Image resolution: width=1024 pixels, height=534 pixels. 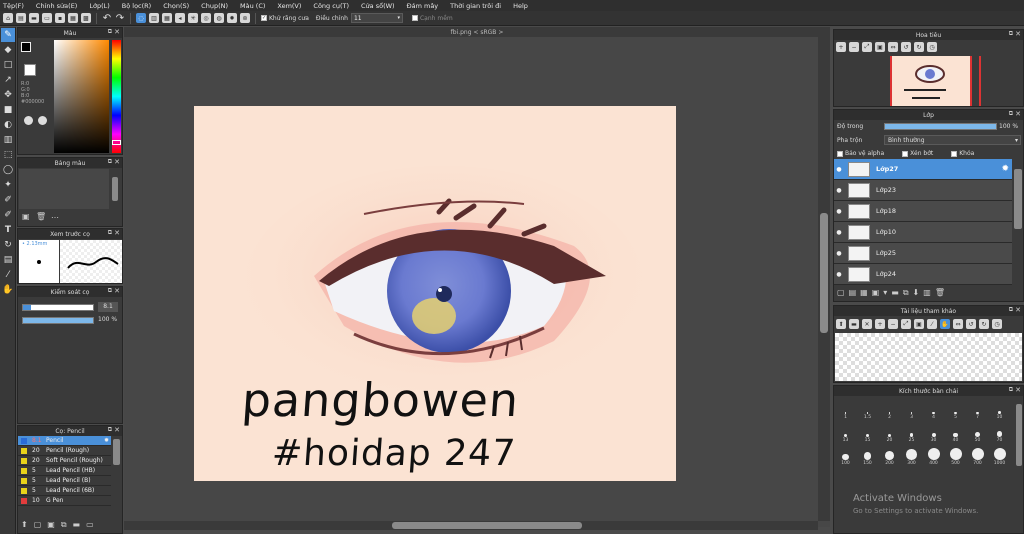 I want to click on brush-list-item: 5 Lead Pencil (HB), so click(x=64, y=471).